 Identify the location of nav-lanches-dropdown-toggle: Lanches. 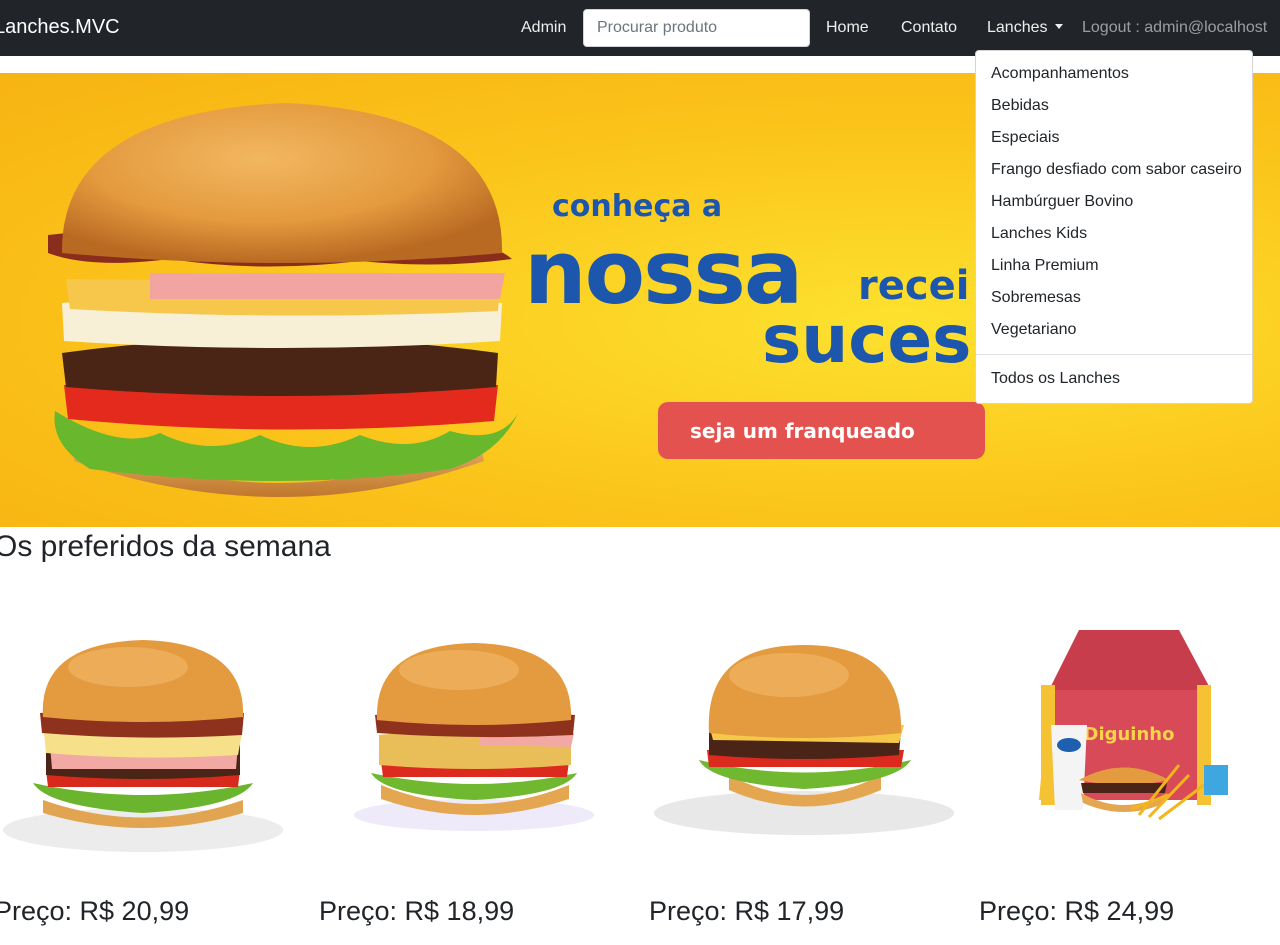
(1025, 28).